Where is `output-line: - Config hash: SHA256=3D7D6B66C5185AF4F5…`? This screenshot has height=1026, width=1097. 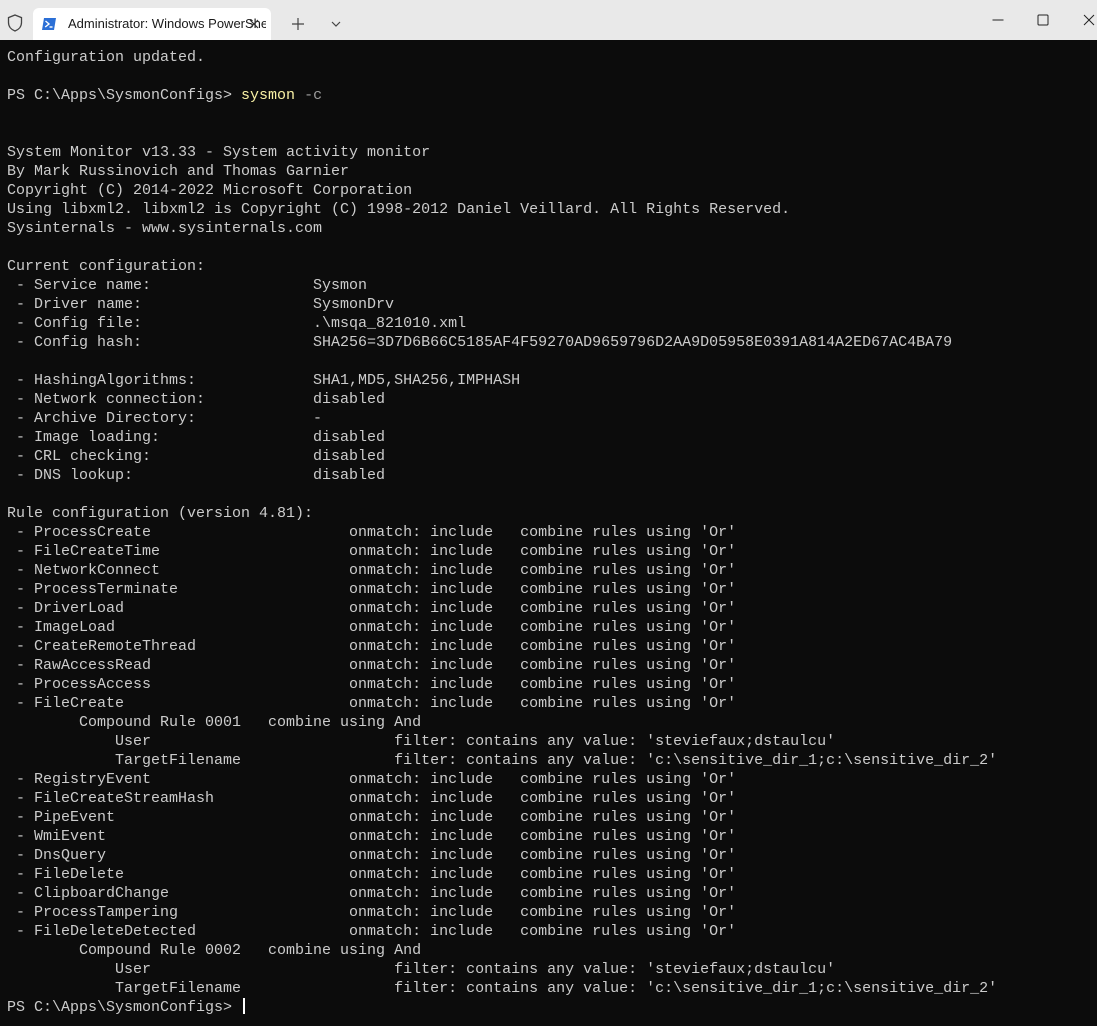 output-line: - Config hash: SHA256=3D7D6B66C5185AF4F5… is located at coordinates (480, 342).